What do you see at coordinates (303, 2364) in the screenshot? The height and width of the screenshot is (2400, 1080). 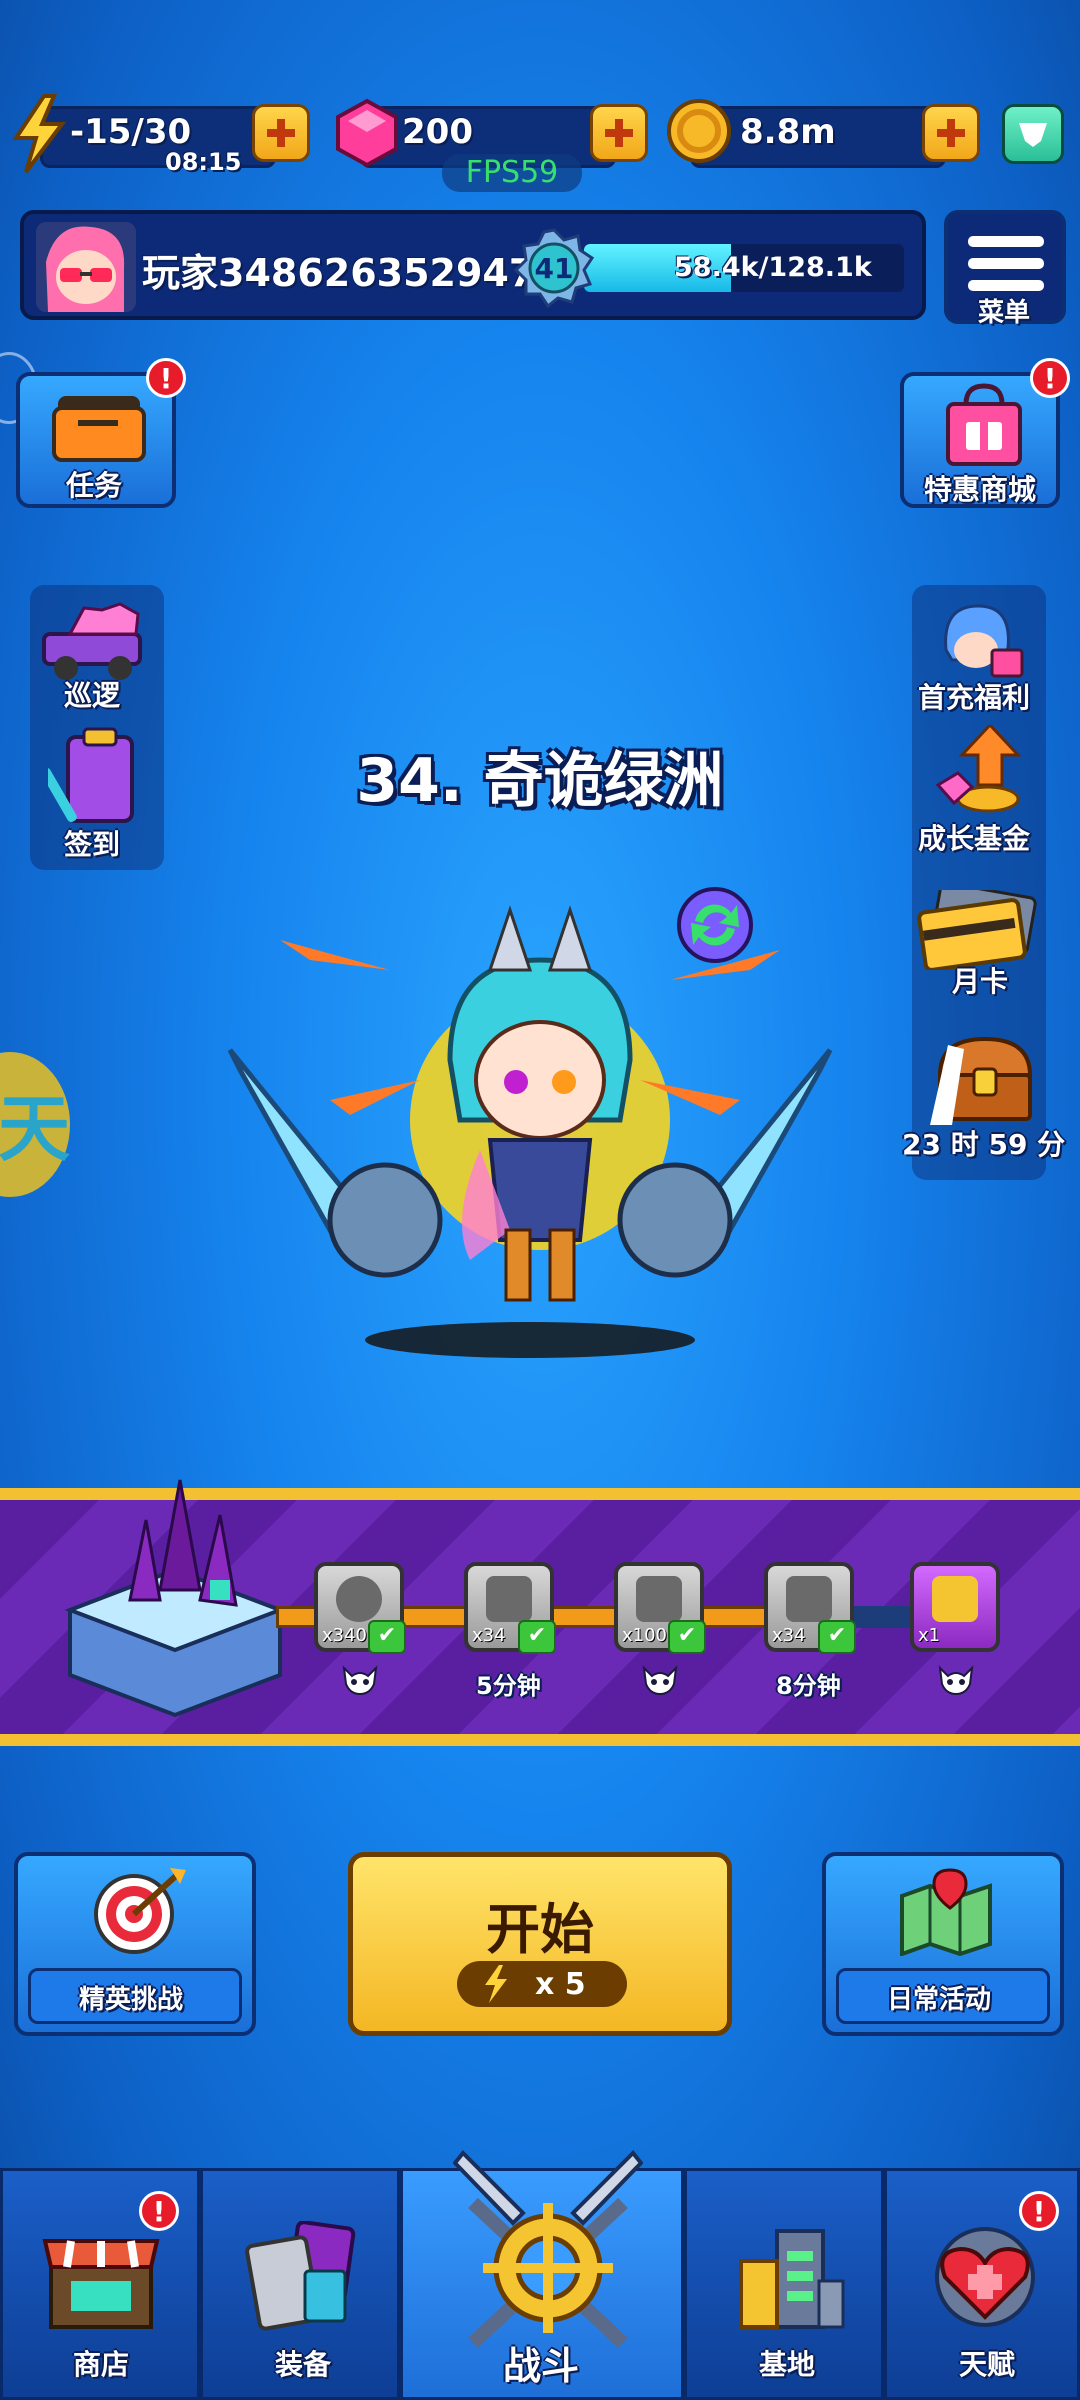 I see `nav-equipment-label: 装备` at bounding box center [303, 2364].